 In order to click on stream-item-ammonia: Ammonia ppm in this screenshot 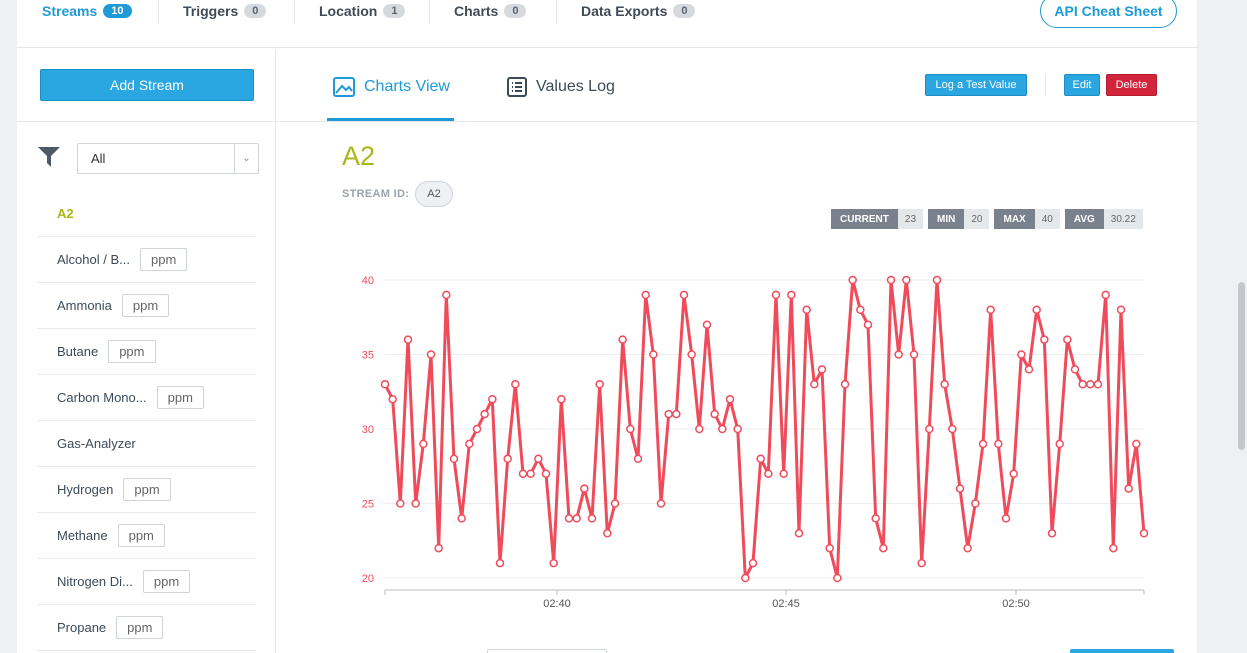, I will do `click(146, 306)`.